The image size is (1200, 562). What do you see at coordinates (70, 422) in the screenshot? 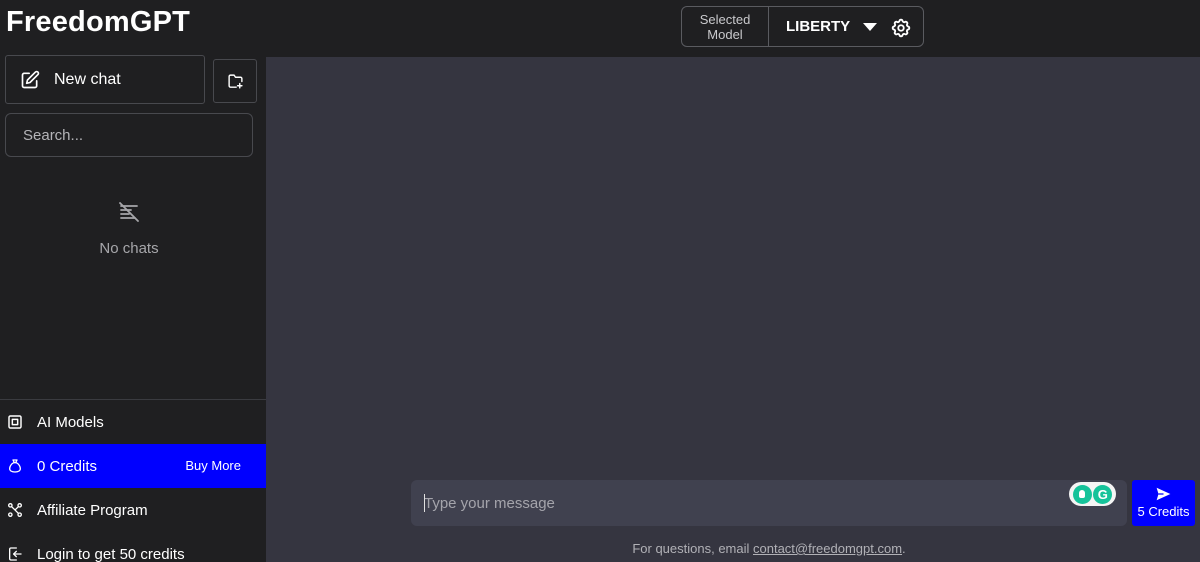
I see `sidebar-item-label: AI Models` at bounding box center [70, 422].